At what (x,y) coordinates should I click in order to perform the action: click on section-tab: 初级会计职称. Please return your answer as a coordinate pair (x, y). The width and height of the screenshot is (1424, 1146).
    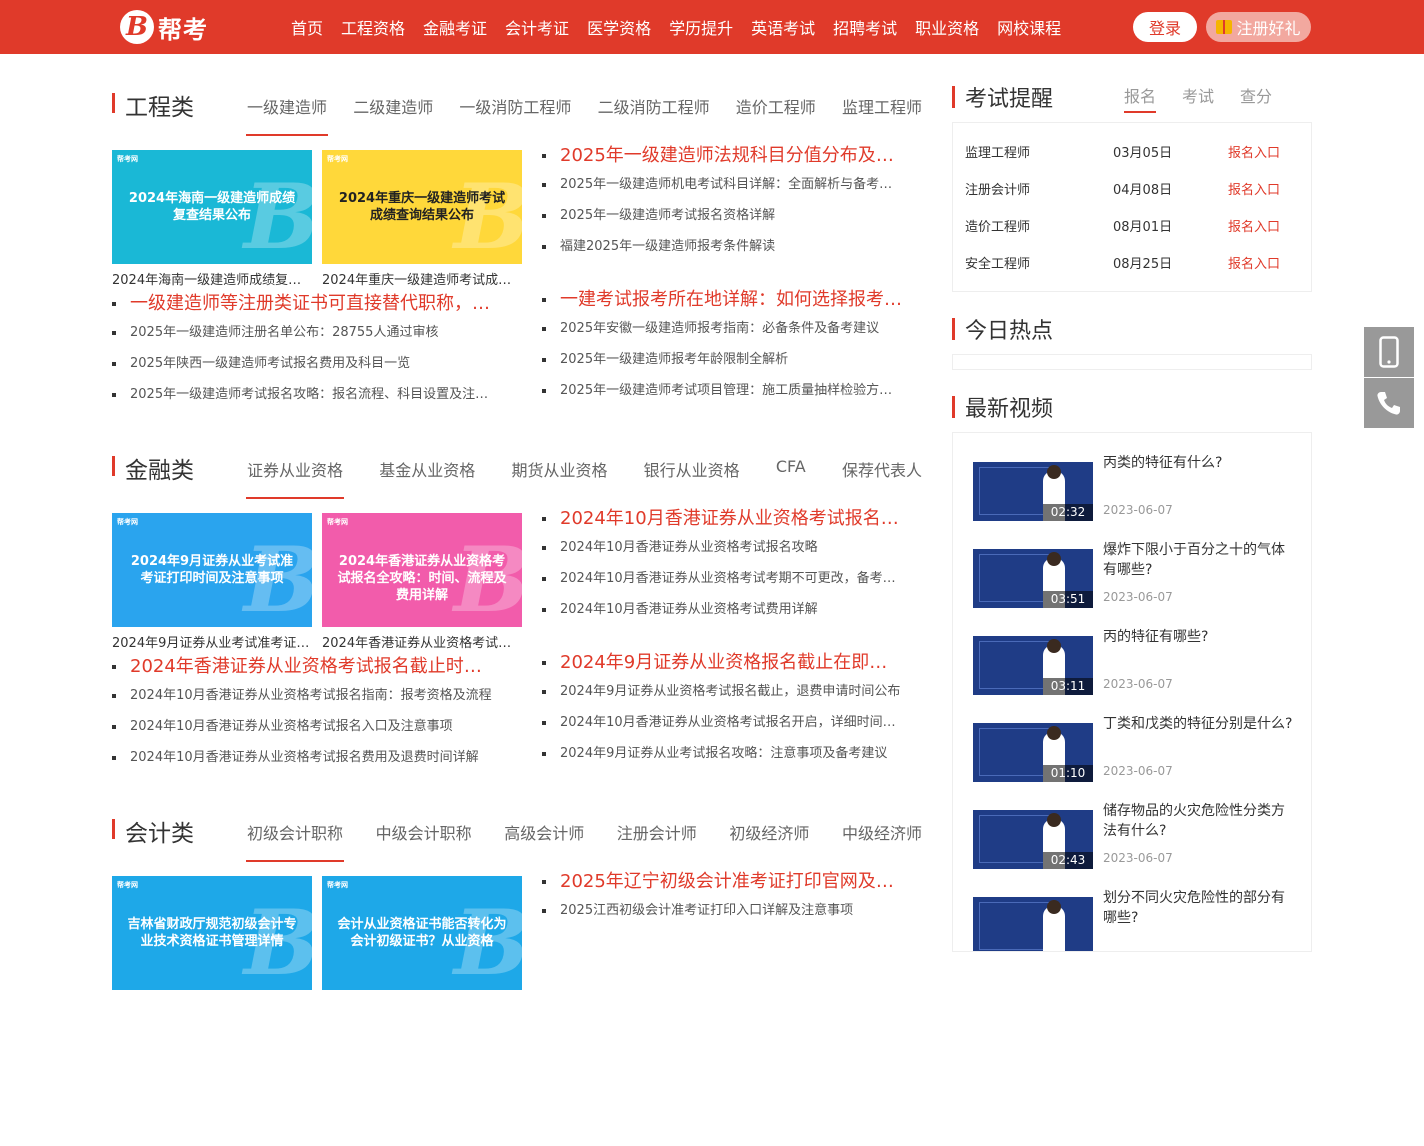
    Looking at the image, I should click on (295, 841).